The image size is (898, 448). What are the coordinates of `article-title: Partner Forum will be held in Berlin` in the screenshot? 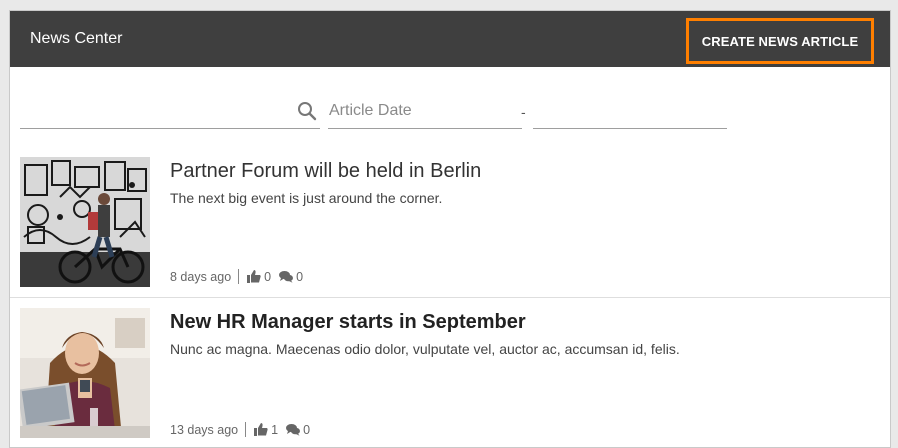 It's located at (325, 171).